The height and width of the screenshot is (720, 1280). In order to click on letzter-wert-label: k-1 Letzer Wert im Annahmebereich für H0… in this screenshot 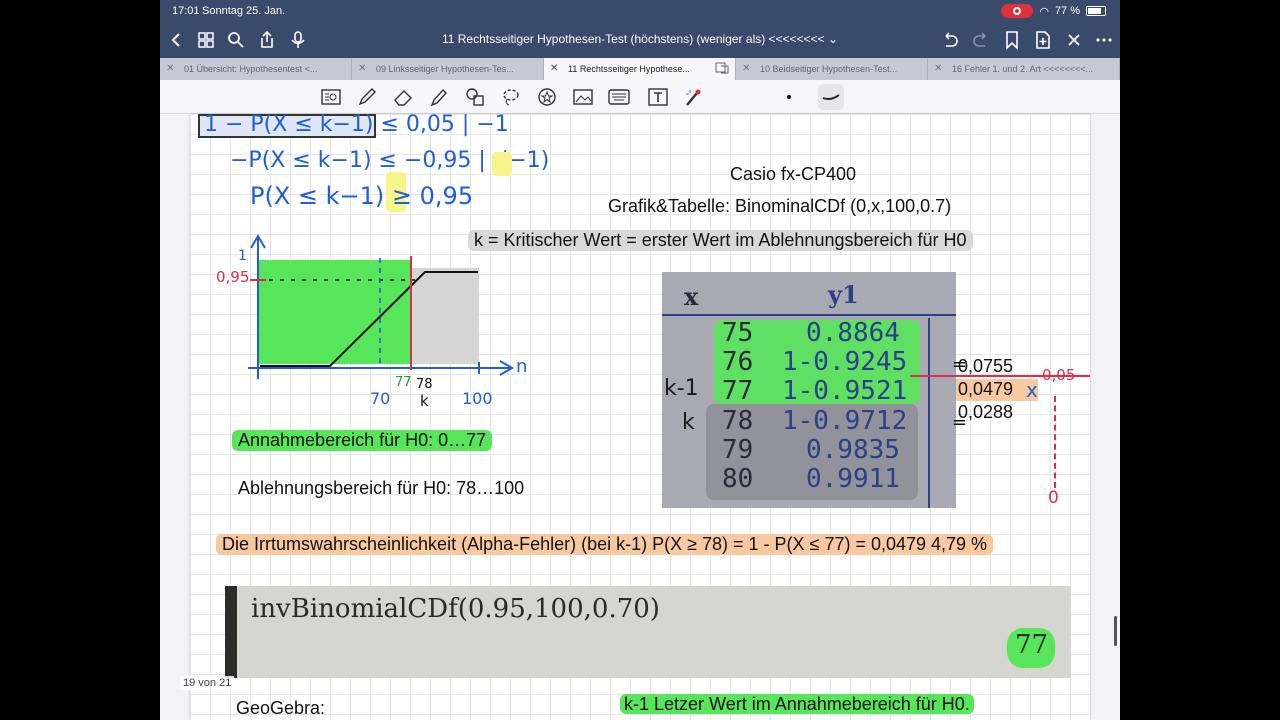, I will do `click(797, 704)`.